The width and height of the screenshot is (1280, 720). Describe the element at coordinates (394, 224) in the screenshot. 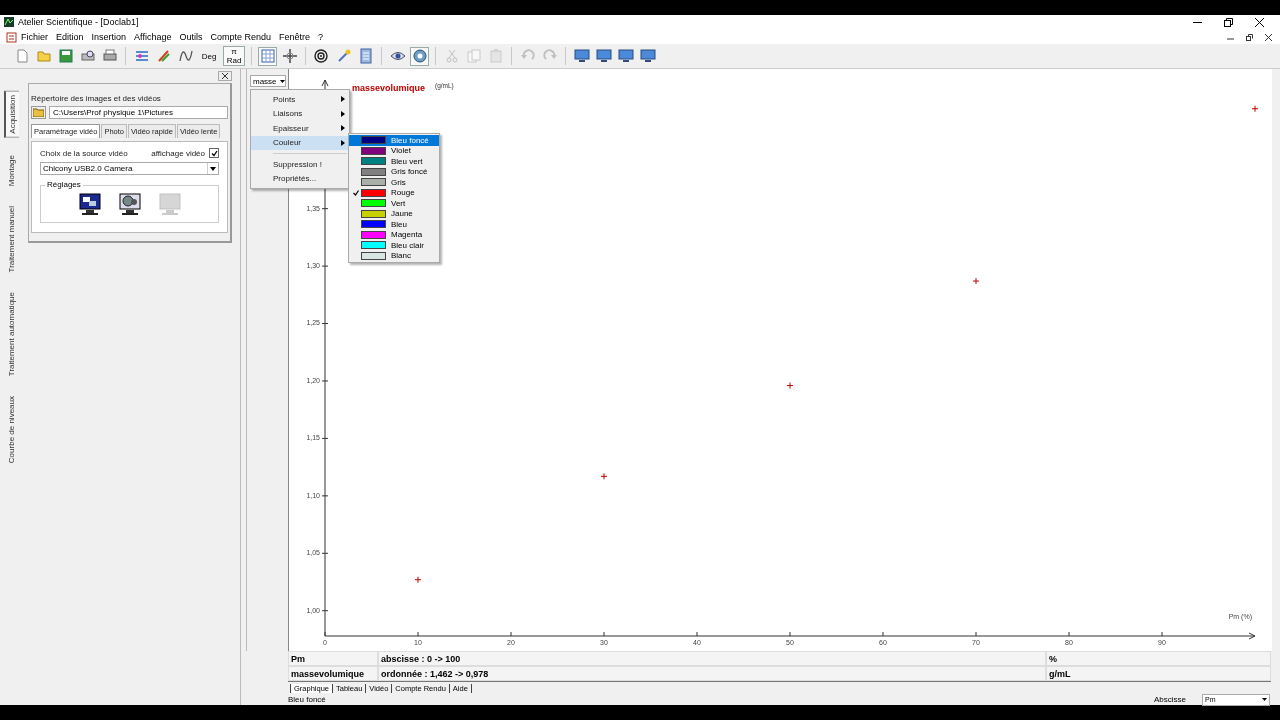

I see `color-menu-item: Bleu` at that location.